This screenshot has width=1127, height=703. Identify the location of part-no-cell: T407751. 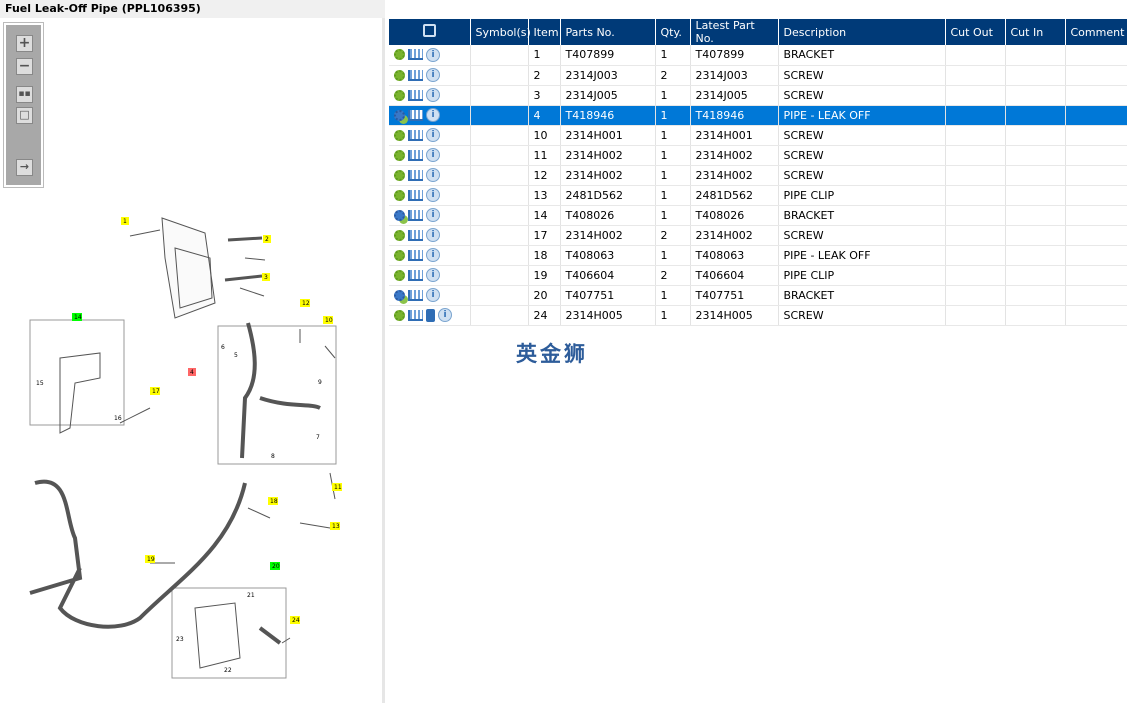
(608, 295).